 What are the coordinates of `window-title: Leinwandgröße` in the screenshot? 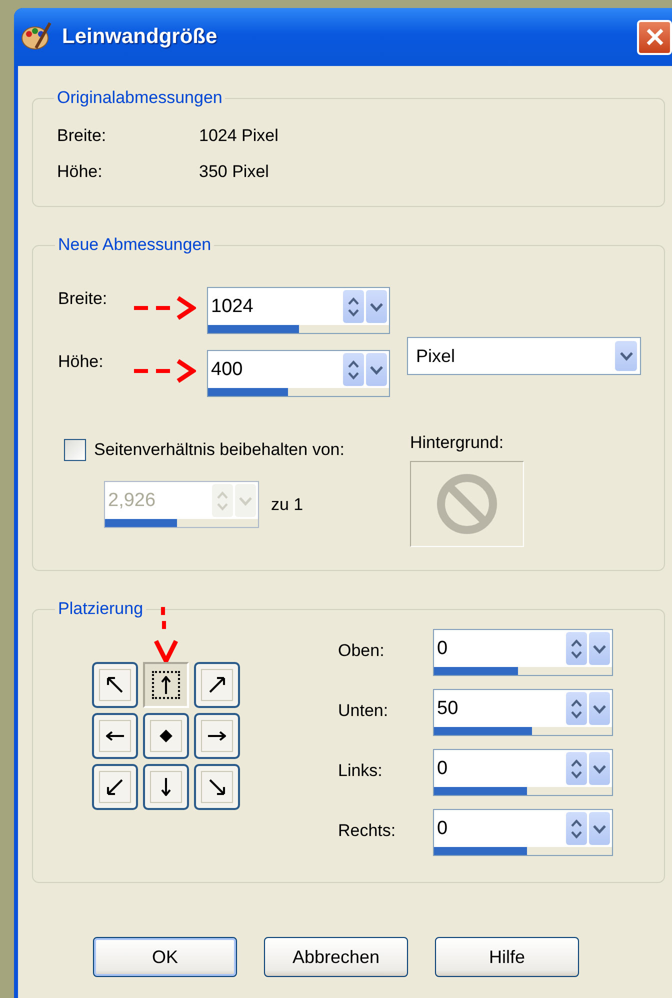 It's located at (140, 37).